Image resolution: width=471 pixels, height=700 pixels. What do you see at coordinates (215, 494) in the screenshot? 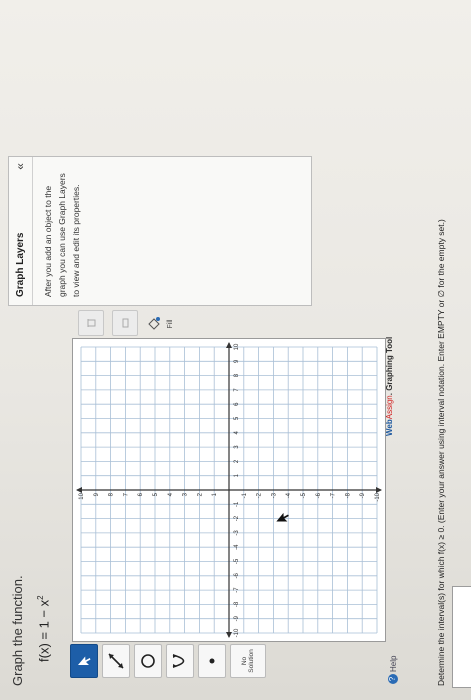
I see `y-tick-label: 1` at bounding box center [215, 494].